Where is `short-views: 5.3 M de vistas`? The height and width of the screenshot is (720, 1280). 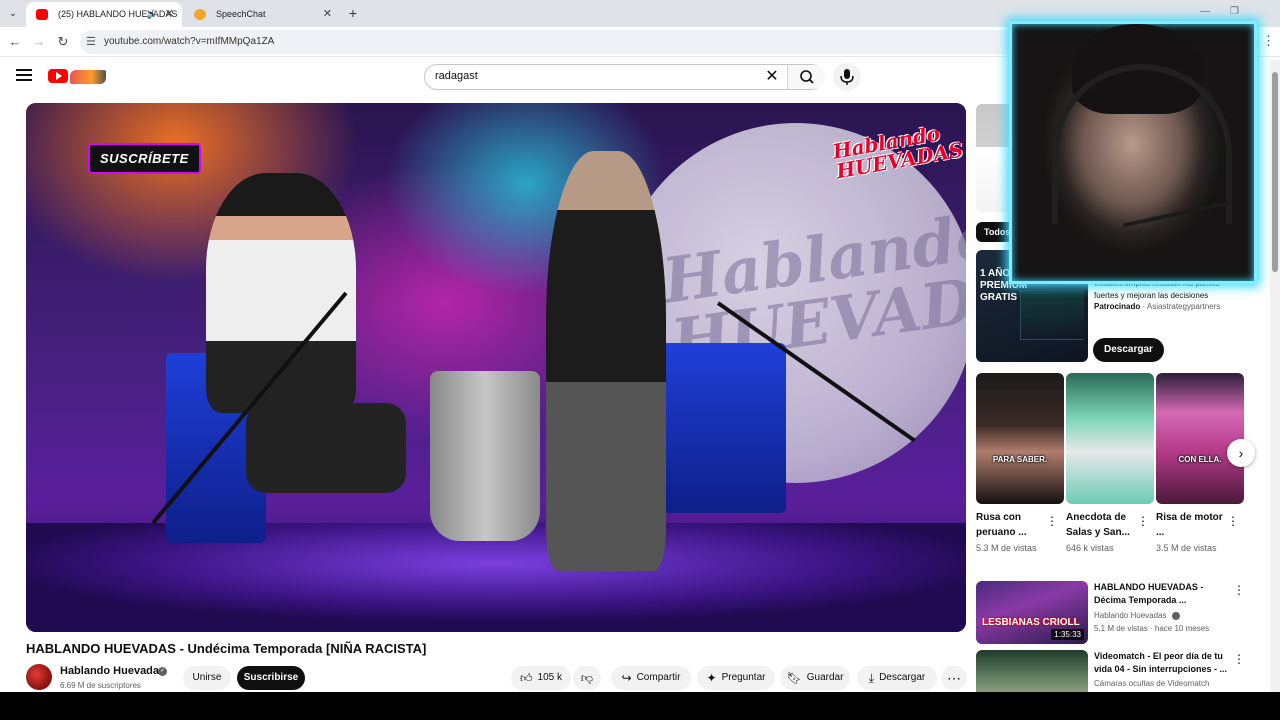 short-views: 5.3 M de vistas is located at coordinates (1006, 548).